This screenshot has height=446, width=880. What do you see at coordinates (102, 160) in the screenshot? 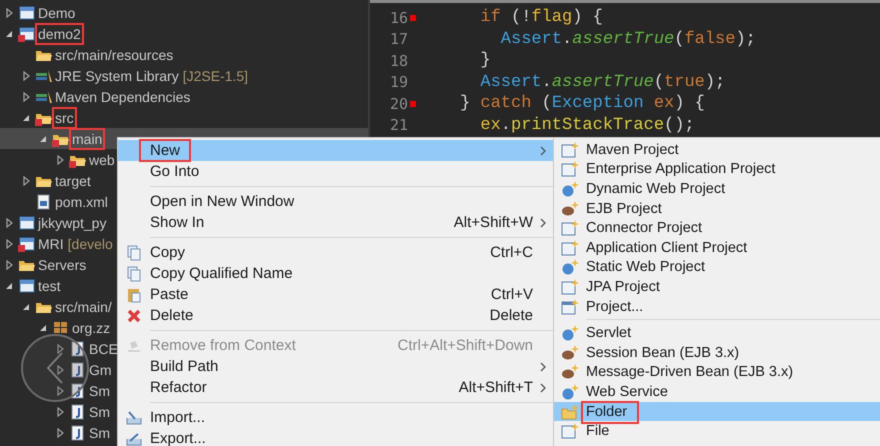
I see `tree-item-label: web` at bounding box center [102, 160].